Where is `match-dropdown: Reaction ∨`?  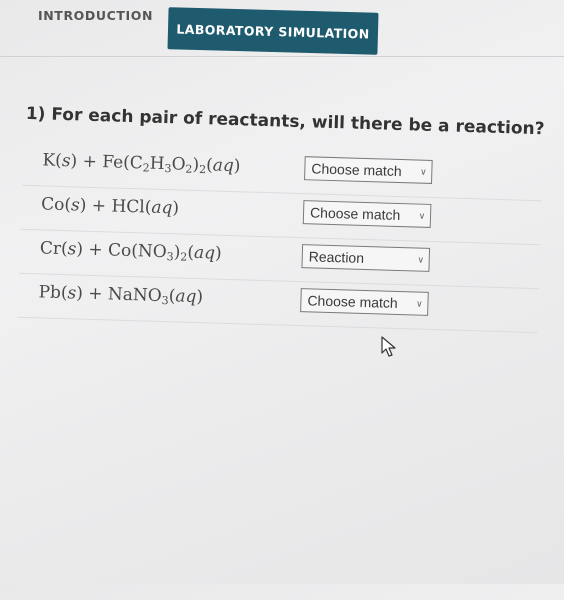 match-dropdown: Reaction ∨ is located at coordinates (366, 258).